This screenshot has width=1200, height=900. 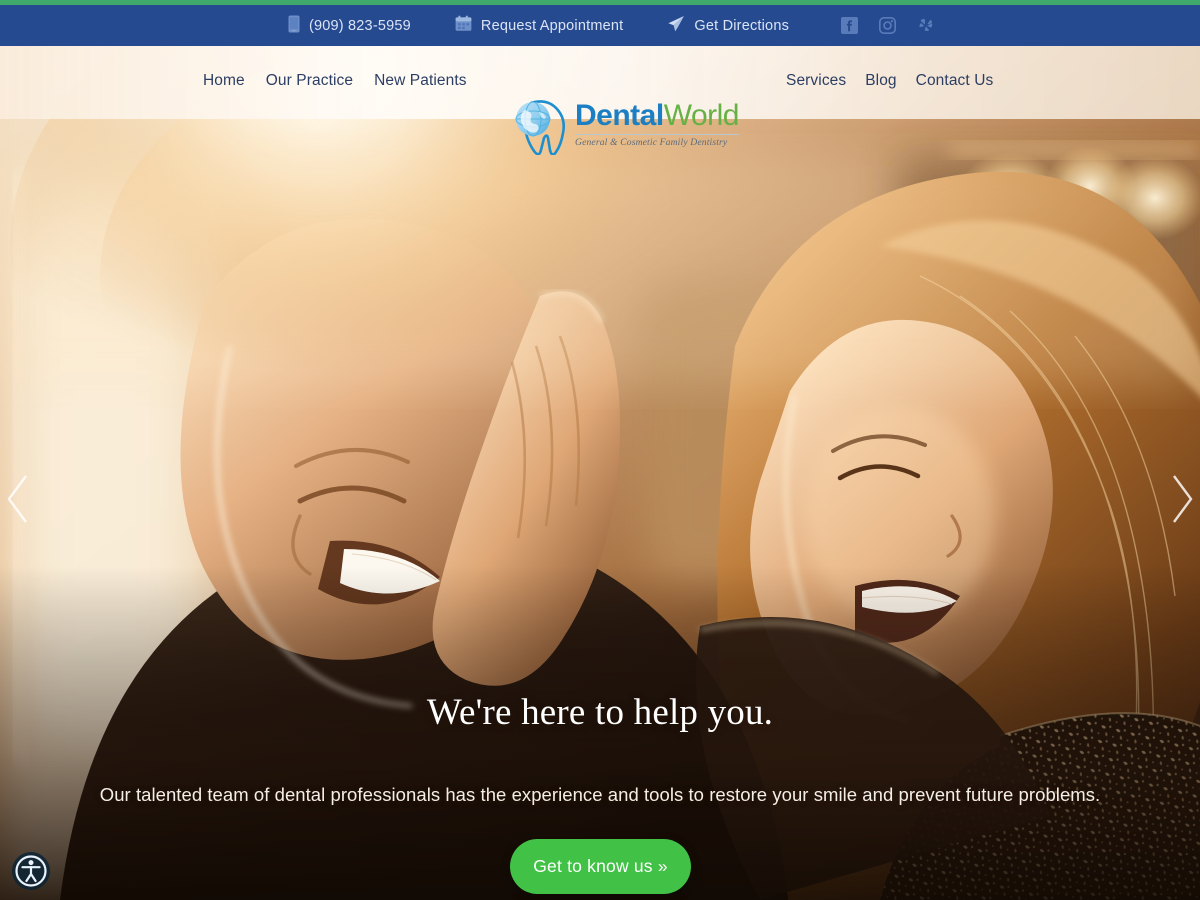 I want to click on carousel-prev-button, so click(x=19, y=499).